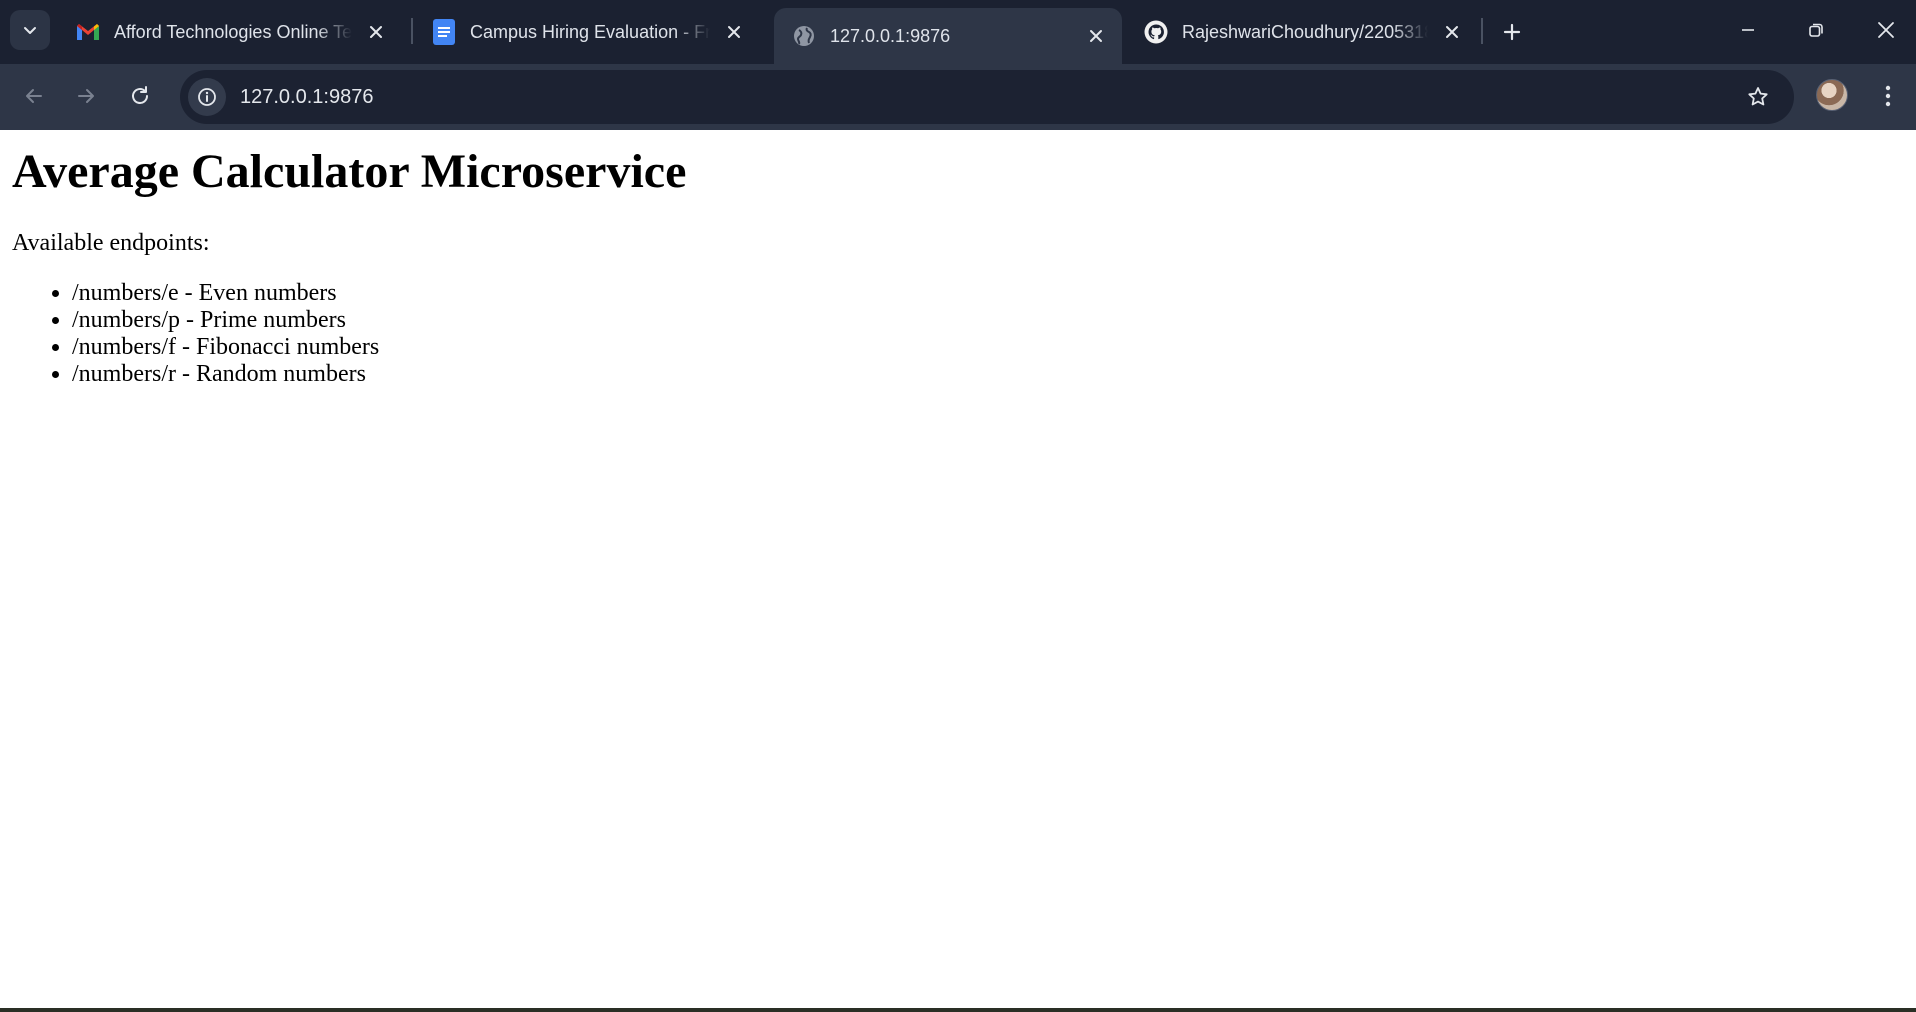  I want to click on tab-search-button, so click(30, 30).